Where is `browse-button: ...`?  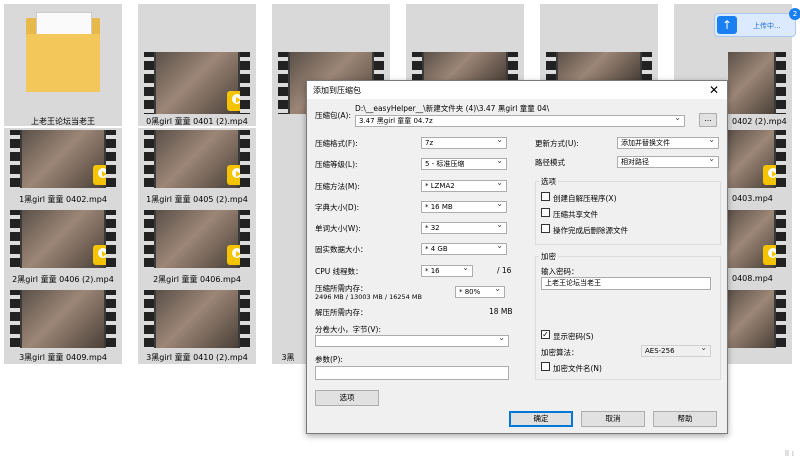
browse-button: ... is located at coordinates (708, 120).